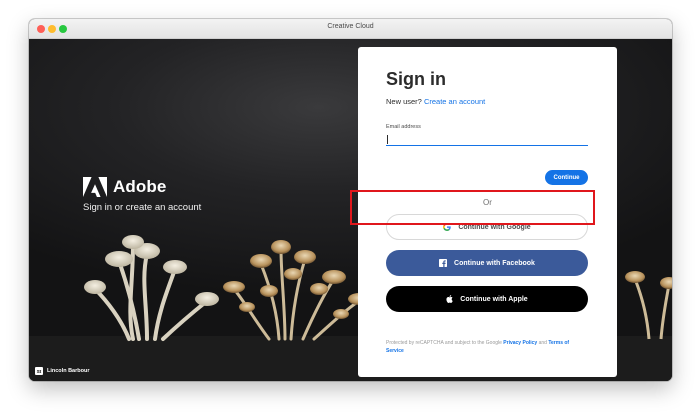  What do you see at coordinates (95, 187) in the screenshot?
I see `adobe-logo-icon` at bounding box center [95, 187].